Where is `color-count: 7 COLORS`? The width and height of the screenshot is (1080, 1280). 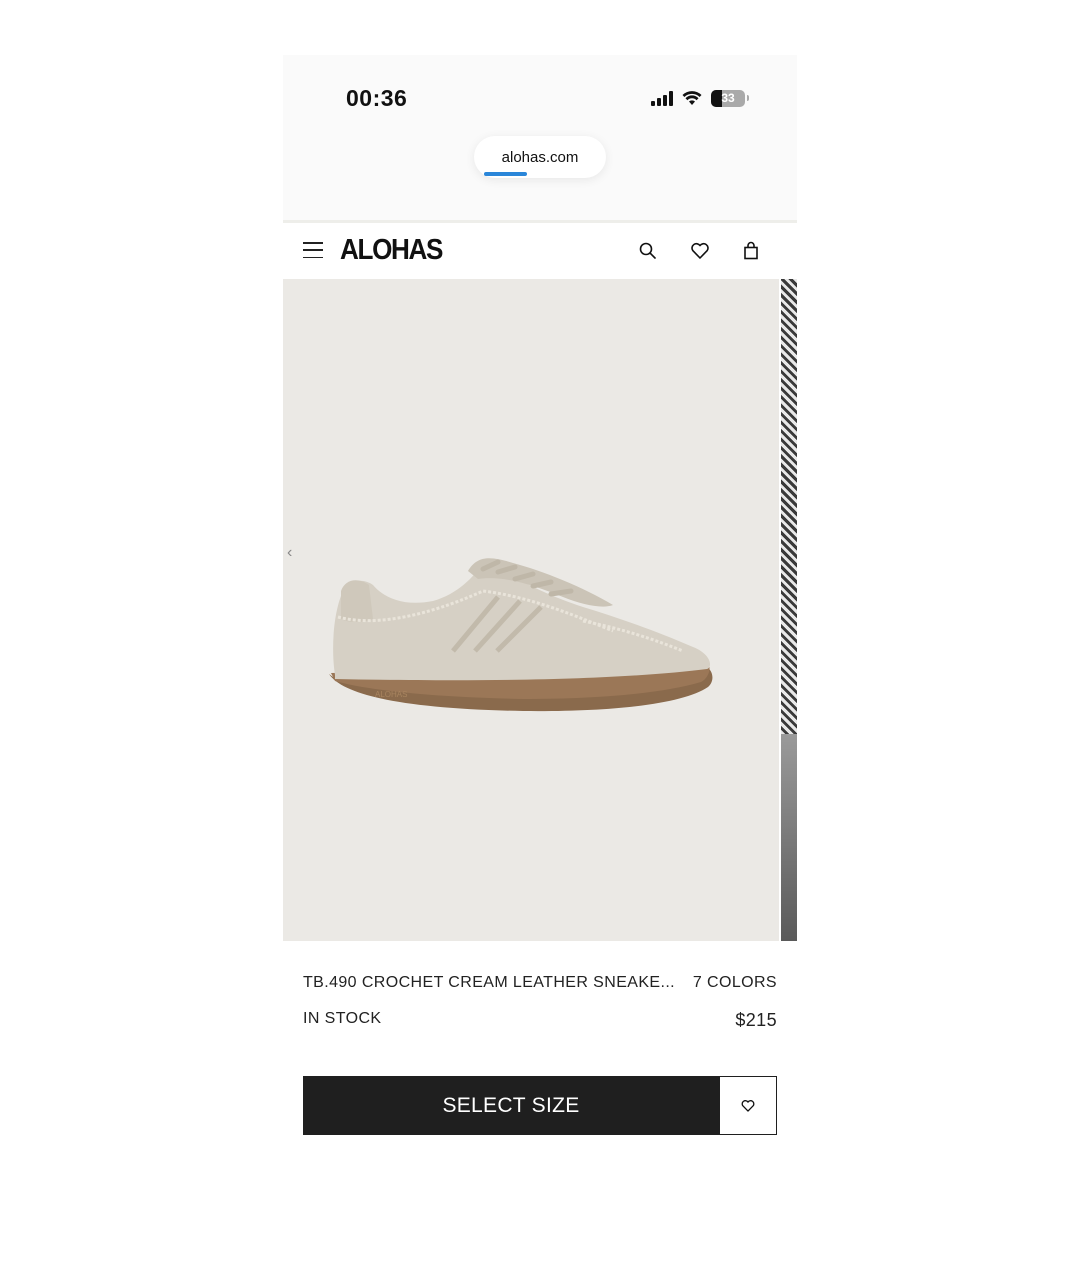
color-count: 7 COLORS is located at coordinates (735, 983).